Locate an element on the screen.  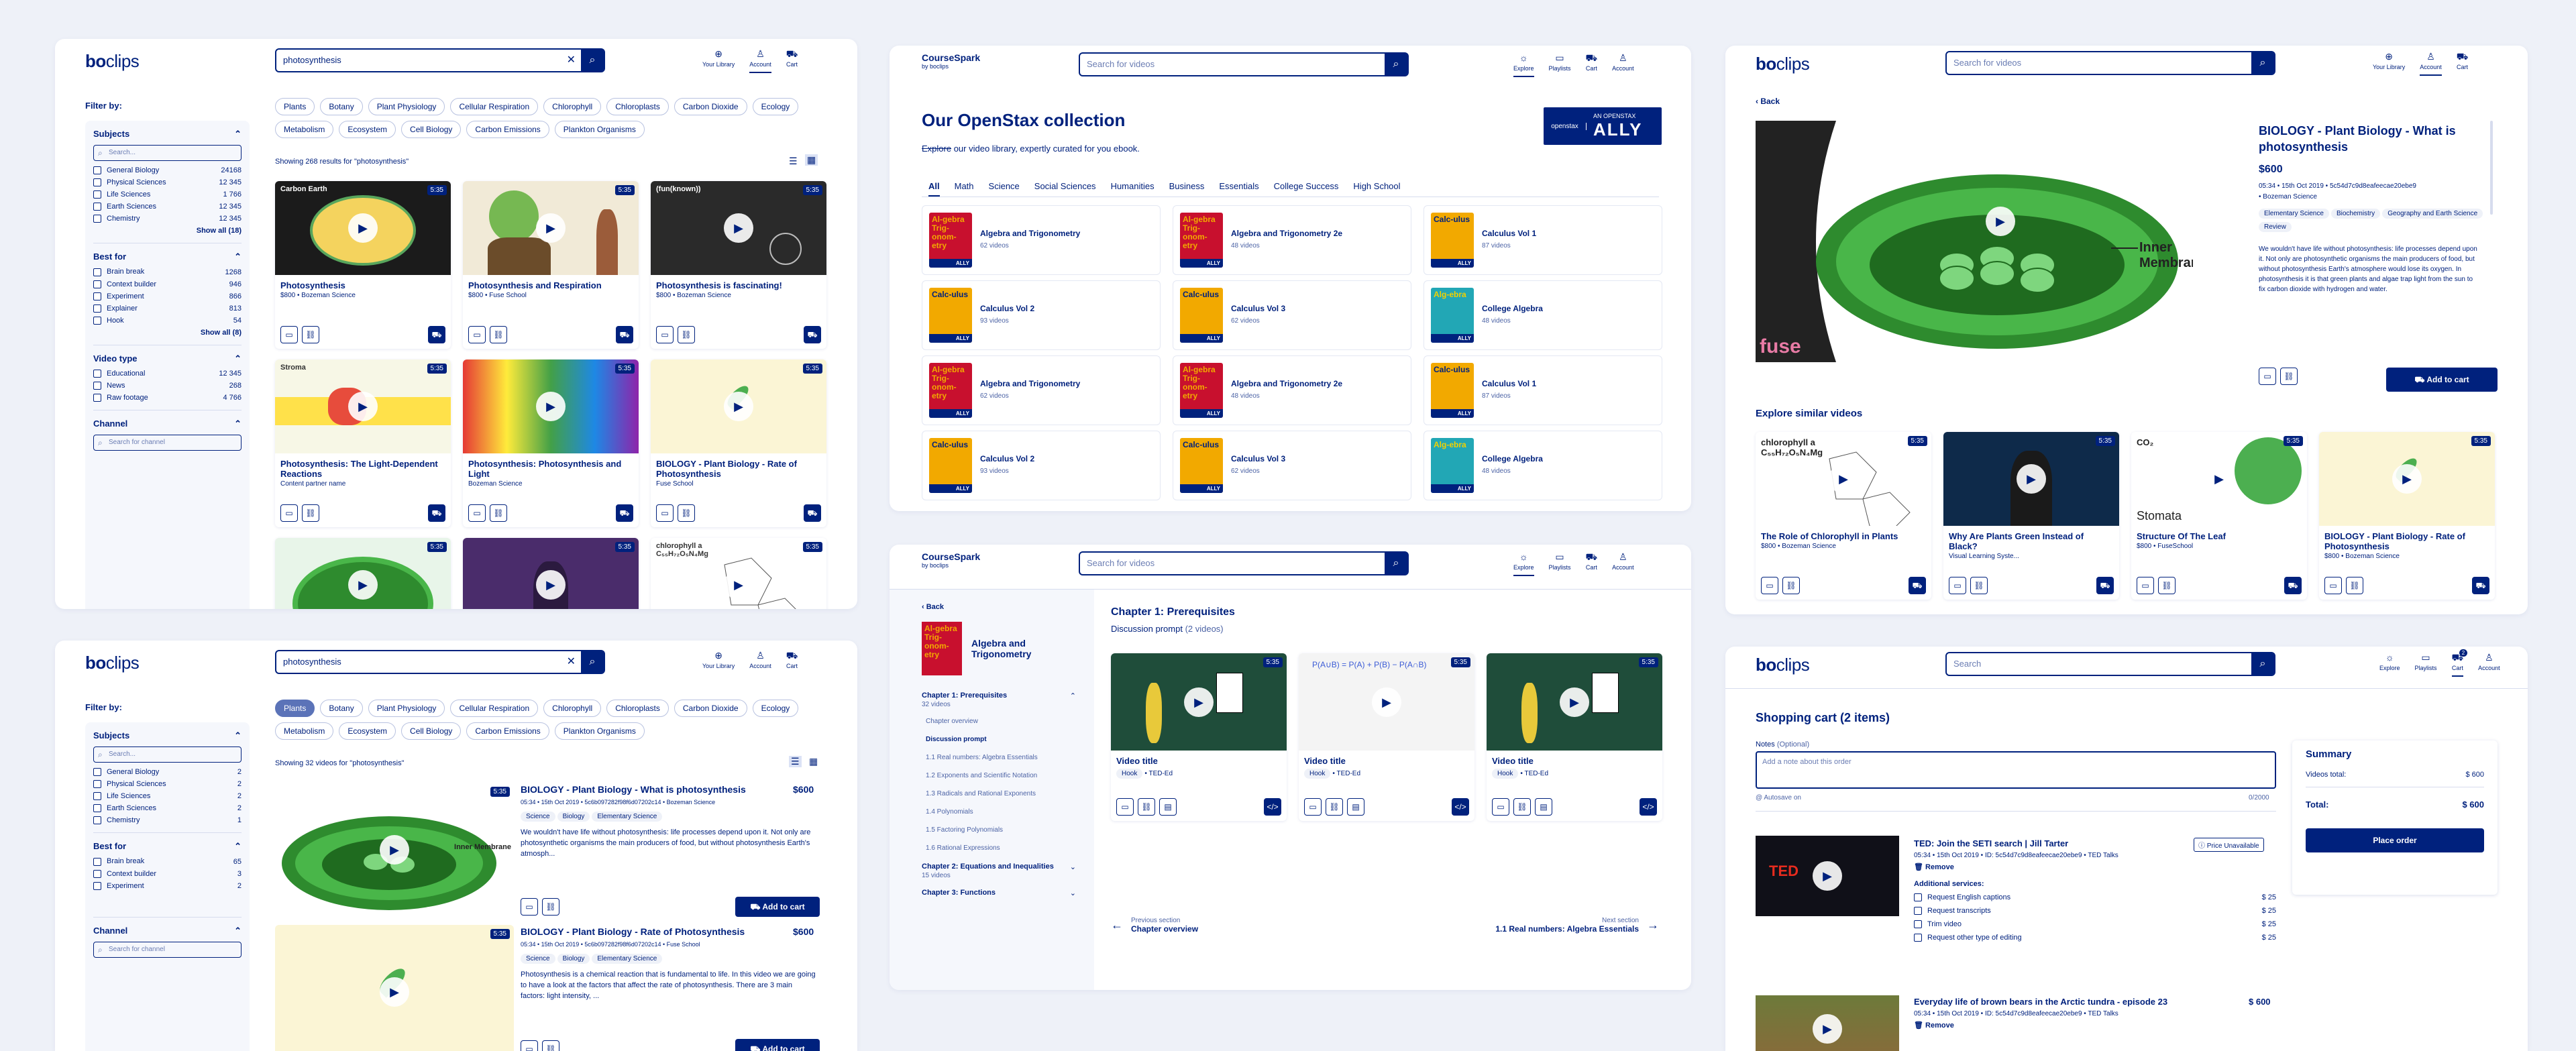
back-link: ‹ Back is located at coordinates (1768, 102).